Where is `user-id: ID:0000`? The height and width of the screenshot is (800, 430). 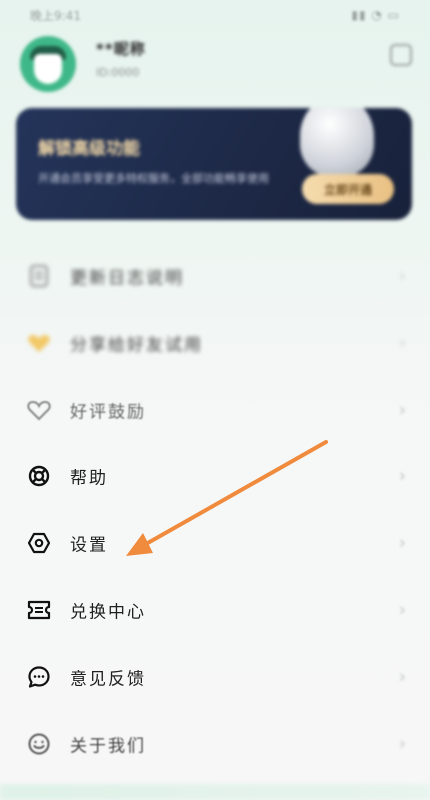 user-id: ID:0000 is located at coordinates (118, 72).